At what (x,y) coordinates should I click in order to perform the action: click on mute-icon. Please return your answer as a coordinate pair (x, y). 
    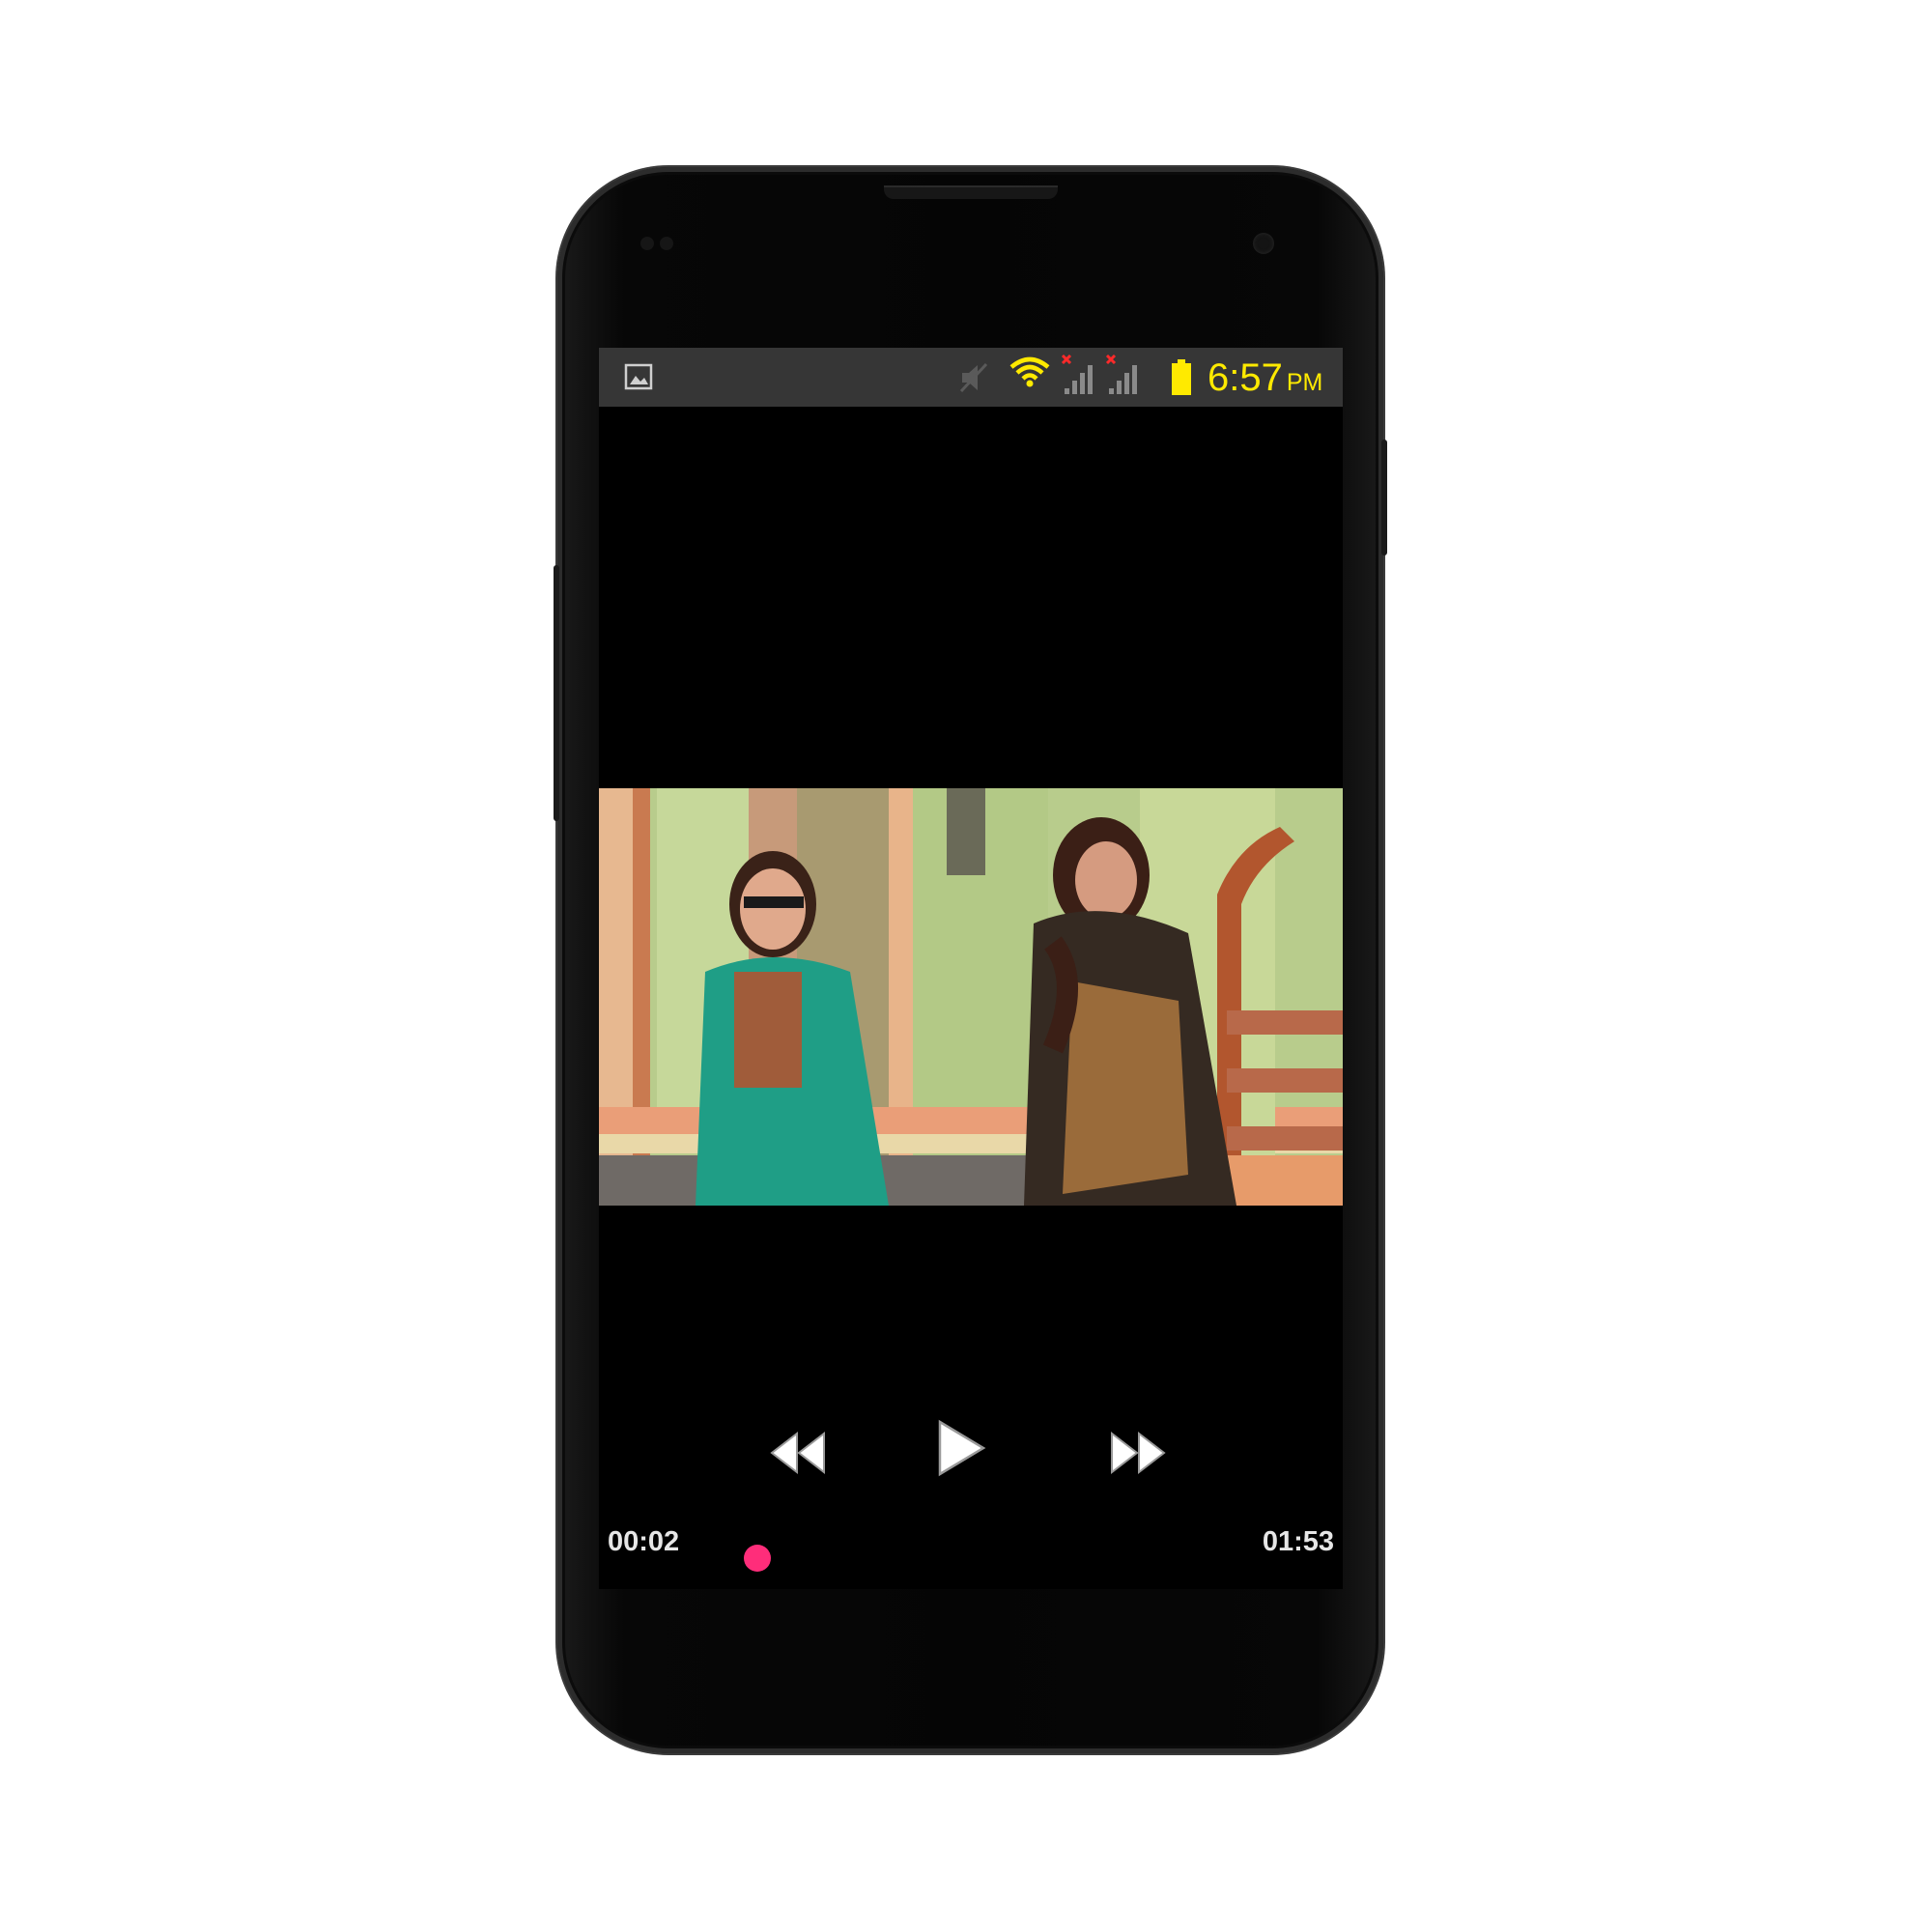
    Looking at the image, I should click on (973, 377).